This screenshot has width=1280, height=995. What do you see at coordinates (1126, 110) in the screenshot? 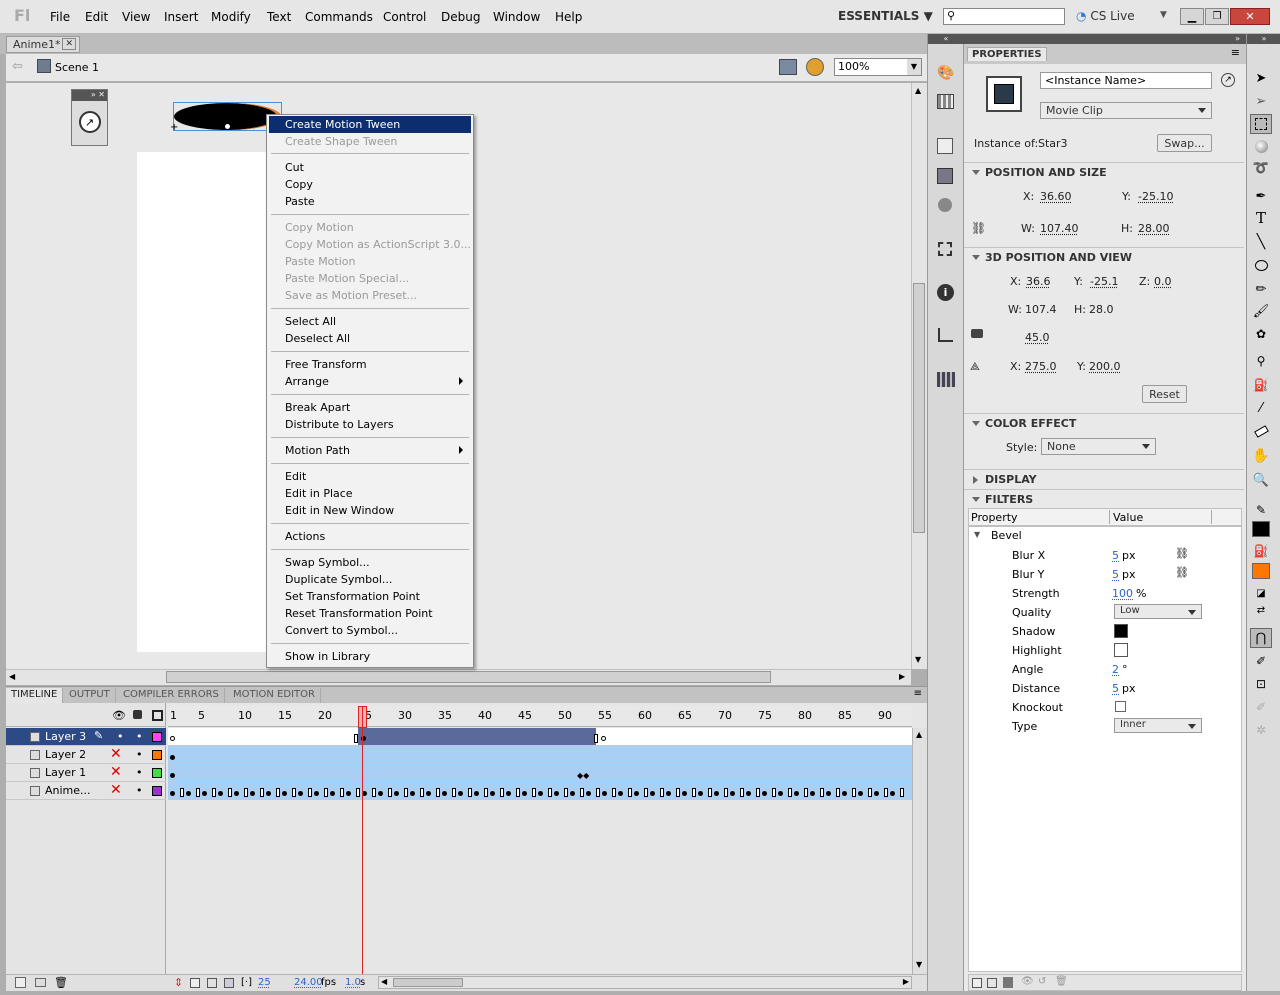
I see `symbol-type-dropdown: Movie Clip` at bounding box center [1126, 110].